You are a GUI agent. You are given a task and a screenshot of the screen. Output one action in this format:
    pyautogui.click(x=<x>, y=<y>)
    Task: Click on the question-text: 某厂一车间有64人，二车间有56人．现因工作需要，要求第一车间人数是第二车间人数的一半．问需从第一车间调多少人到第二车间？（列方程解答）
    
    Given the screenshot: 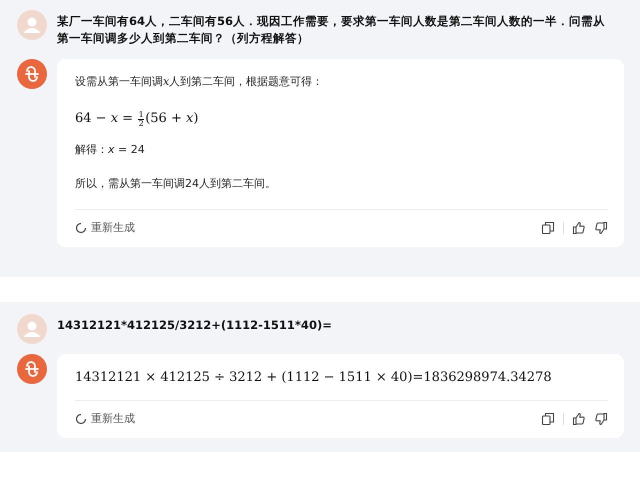 What is the action you would take?
    pyautogui.click(x=331, y=30)
    